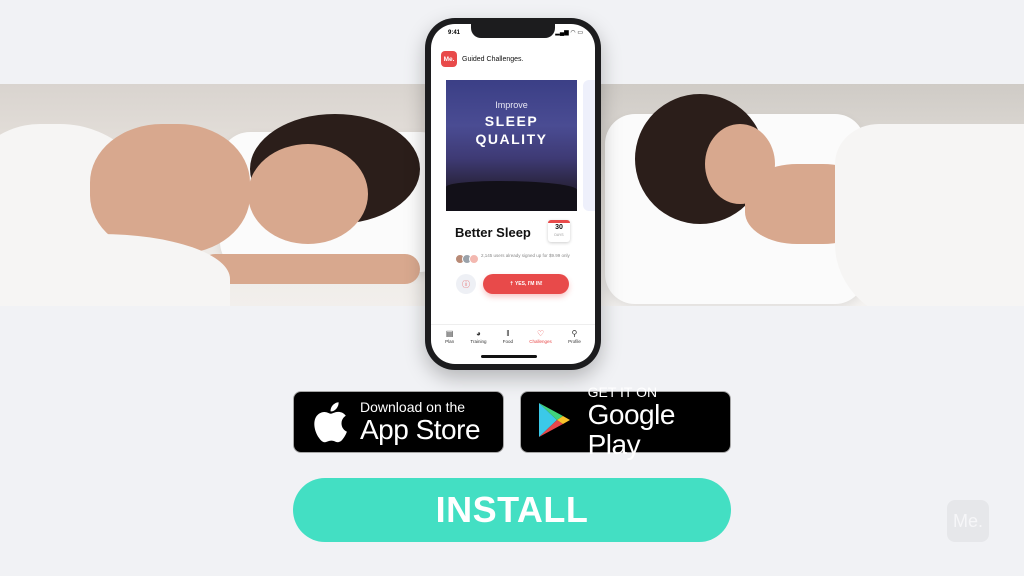 The width and height of the screenshot is (1024, 576). What do you see at coordinates (574, 333) in the screenshot?
I see `profile-icon: ⚲` at bounding box center [574, 333].